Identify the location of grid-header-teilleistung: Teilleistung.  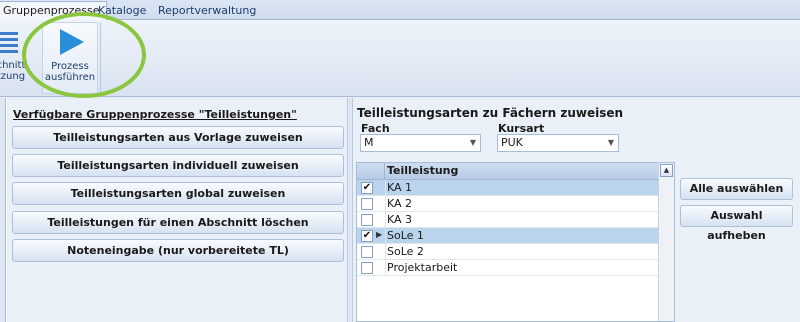
(422, 171).